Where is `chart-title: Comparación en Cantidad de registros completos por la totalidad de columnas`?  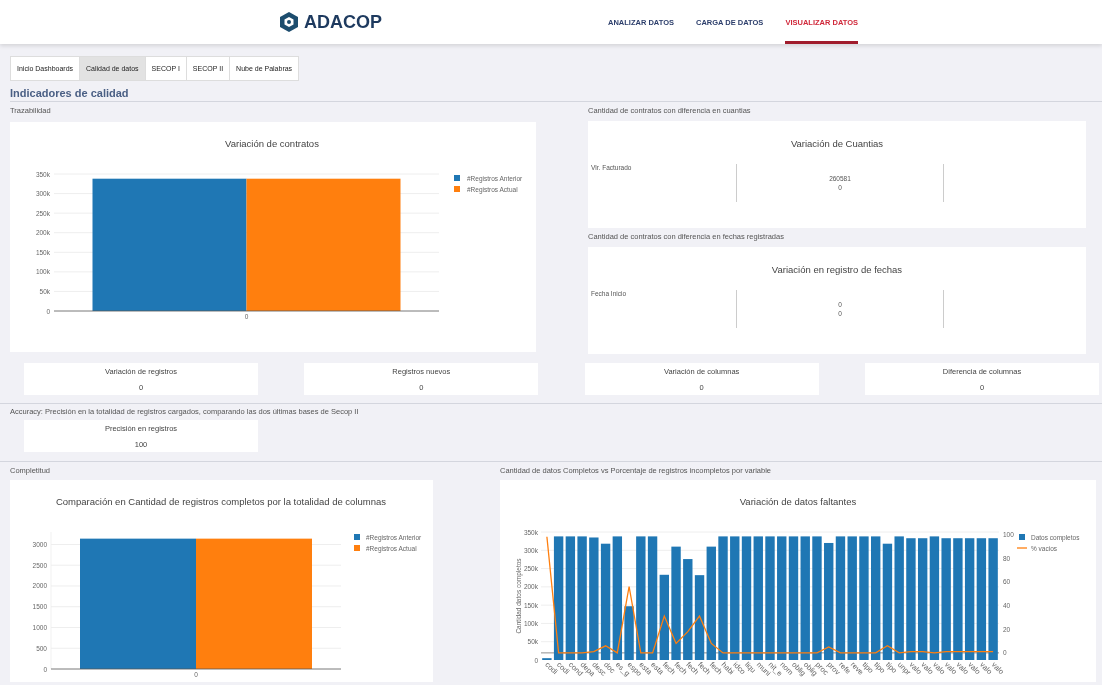
chart-title: Comparación en Cantidad de registros completos por la totalidad de columnas is located at coordinates (221, 501).